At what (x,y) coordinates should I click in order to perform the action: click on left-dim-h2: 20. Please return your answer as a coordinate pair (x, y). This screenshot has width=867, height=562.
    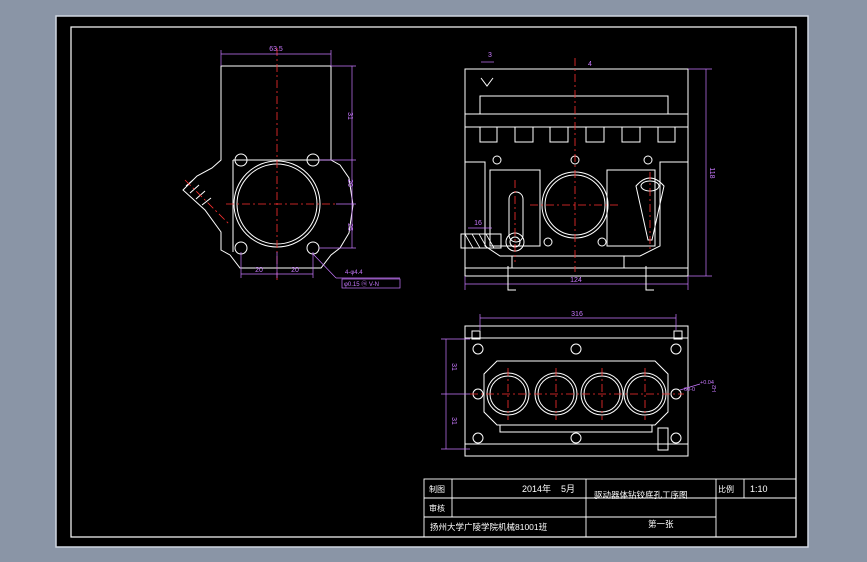
    Looking at the image, I should click on (295, 270).